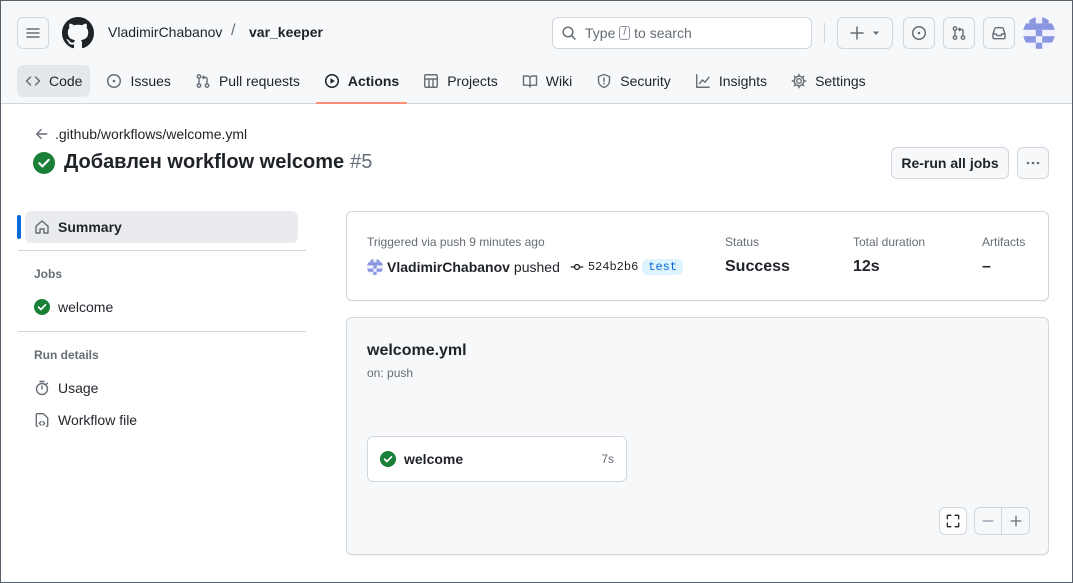 This screenshot has width=1073, height=583. Describe the element at coordinates (150, 81) in the screenshot. I see `tab-label: Issues` at that location.